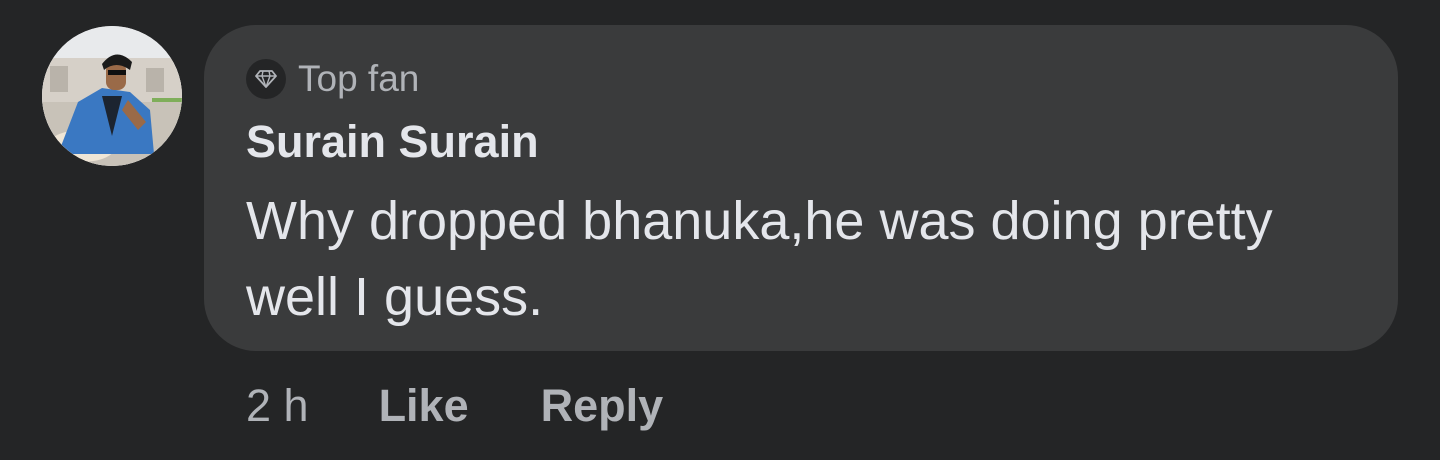 The height and width of the screenshot is (460, 1440). I want to click on profile-photo, so click(112, 96).